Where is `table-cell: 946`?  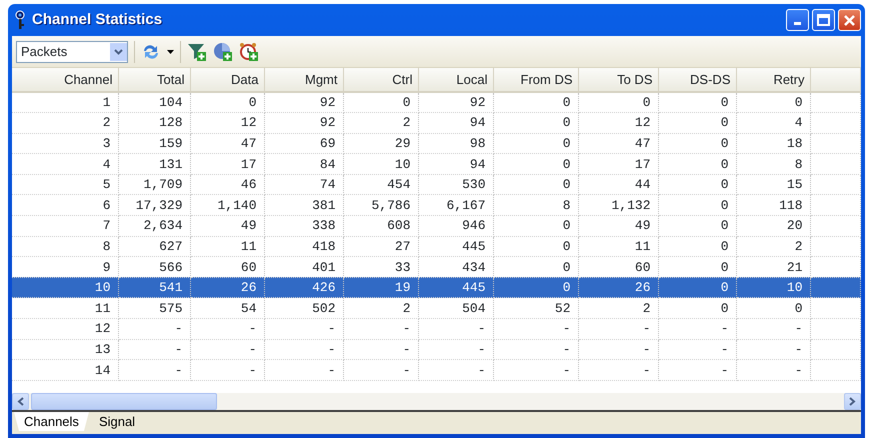
table-cell: 946 is located at coordinates (455, 226).